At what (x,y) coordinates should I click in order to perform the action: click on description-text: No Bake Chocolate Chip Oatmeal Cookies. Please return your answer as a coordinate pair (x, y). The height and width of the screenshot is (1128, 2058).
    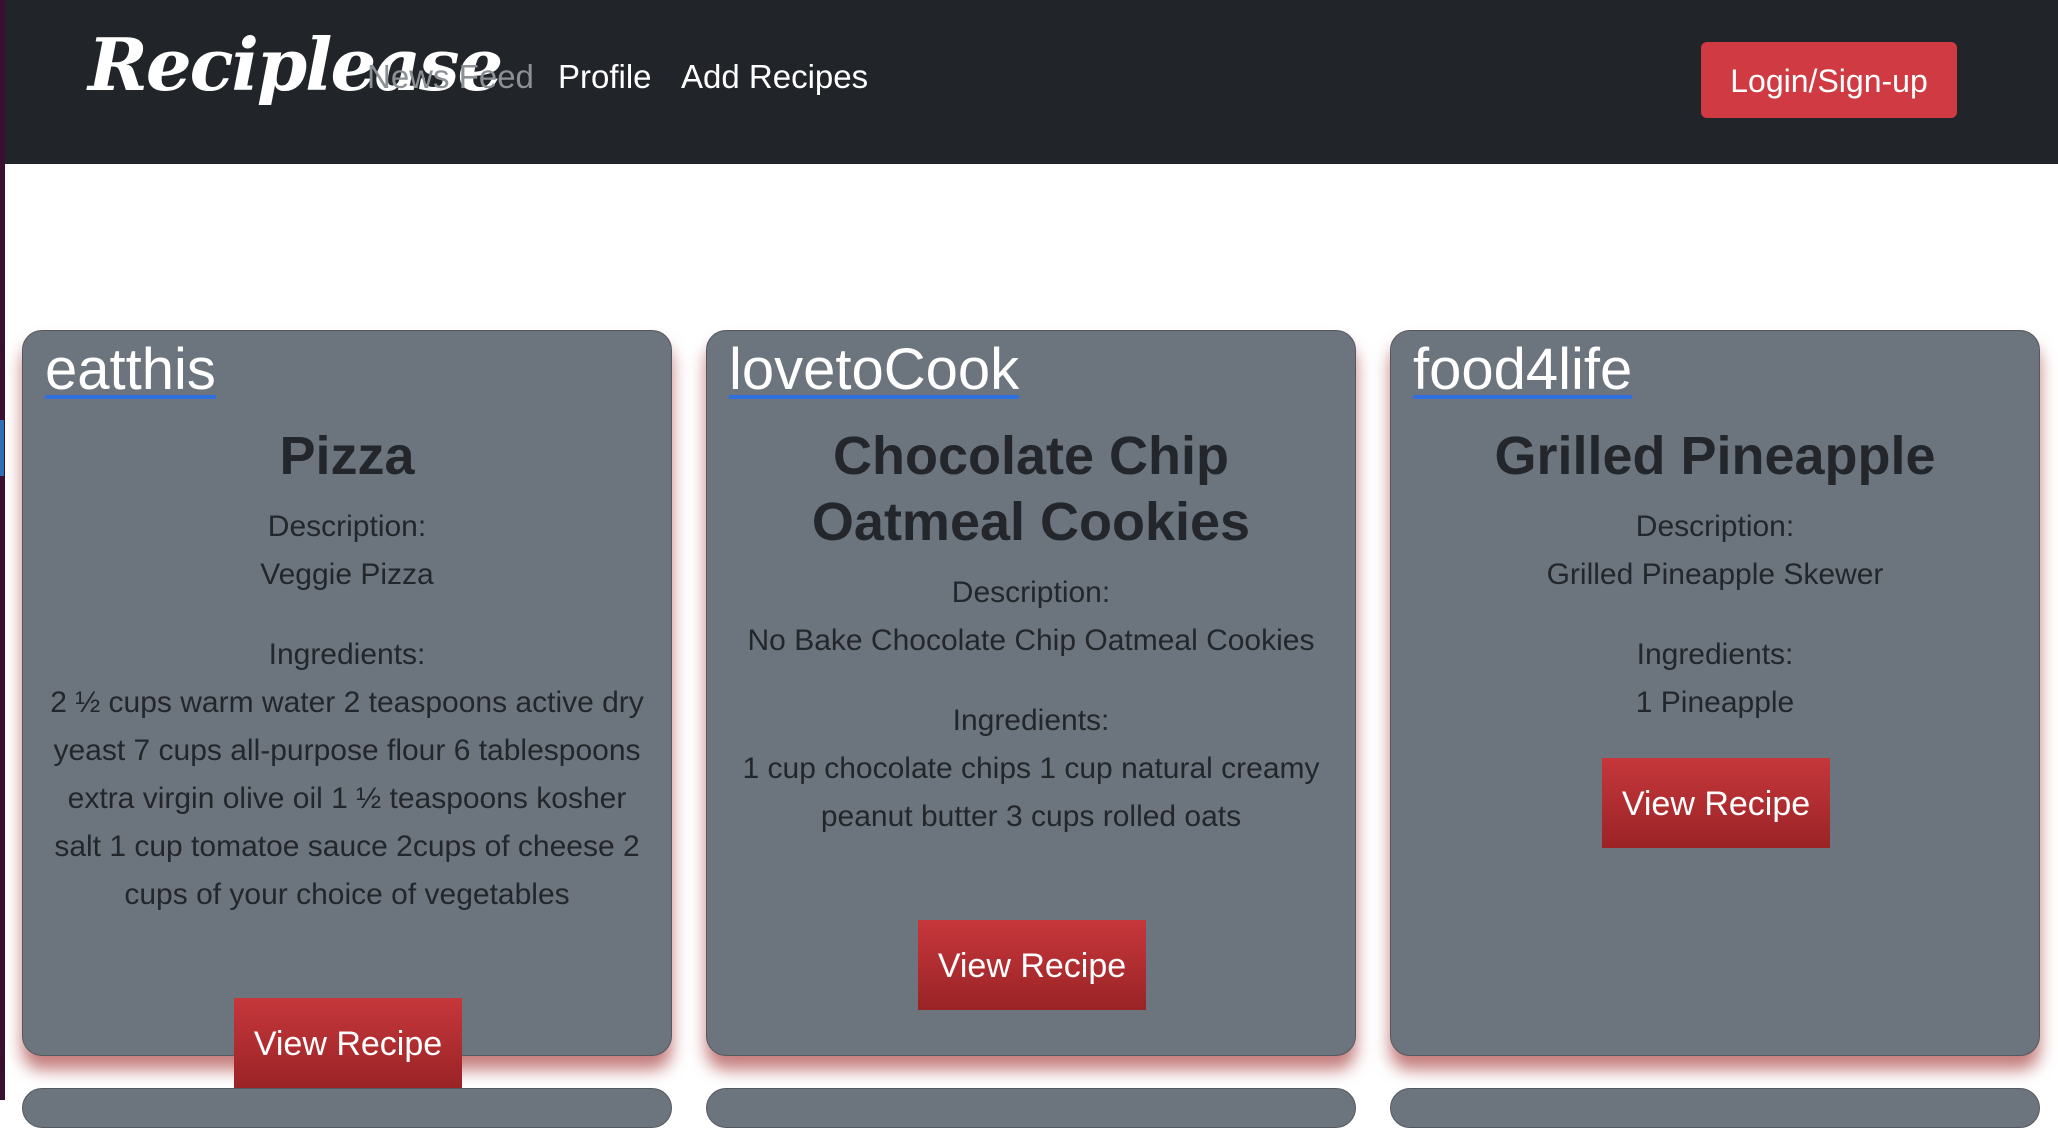
    Looking at the image, I should click on (1031, 640).